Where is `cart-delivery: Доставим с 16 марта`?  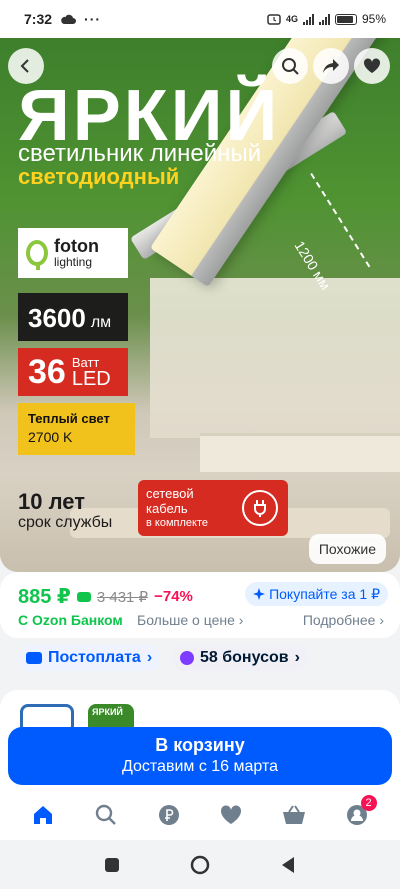 cart-delivery: Доставим с 16 марта is located at coordinates (200, 766).